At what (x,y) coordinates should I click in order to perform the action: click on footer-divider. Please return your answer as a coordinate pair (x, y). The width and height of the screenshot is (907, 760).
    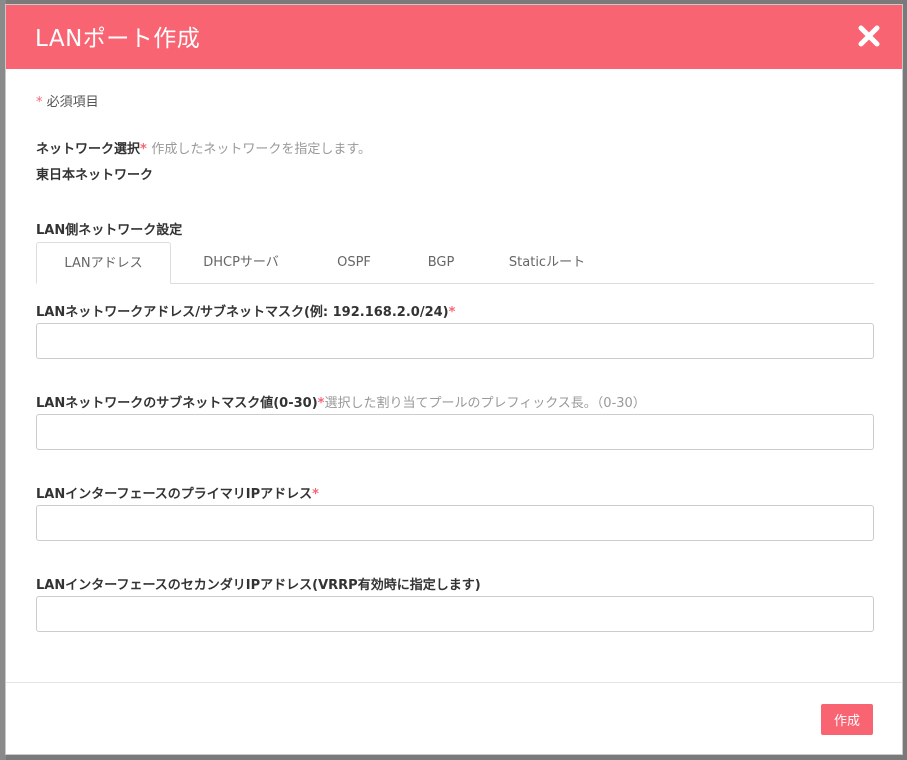
    Looking at the image, I should click on (454, 682).